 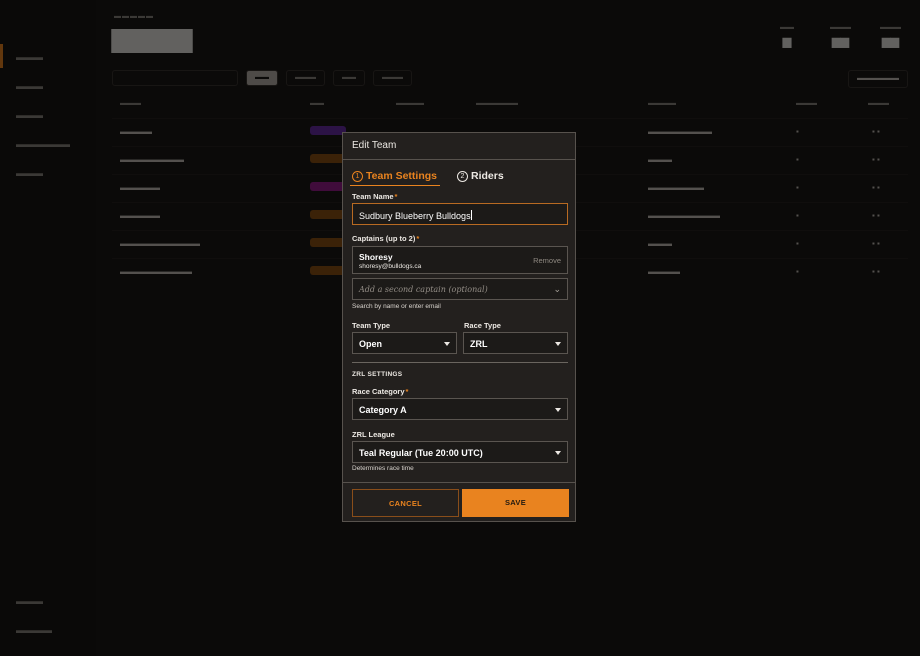 I want to click on captain-email: shoresy@bulldogs.ca, so click(x=390, y=266).